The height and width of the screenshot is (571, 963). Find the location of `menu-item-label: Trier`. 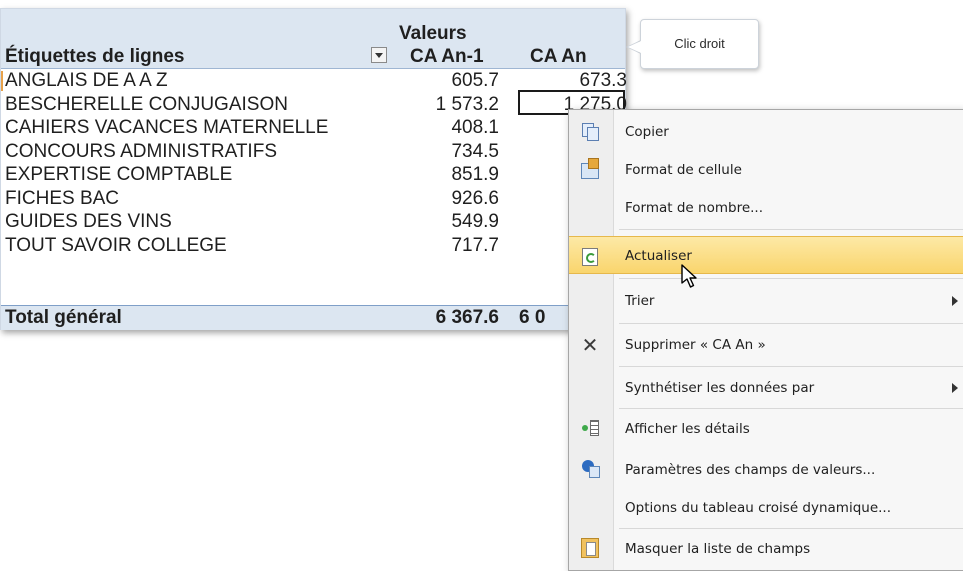

menu-item-label: Trier is located at coordinates (640, 301).